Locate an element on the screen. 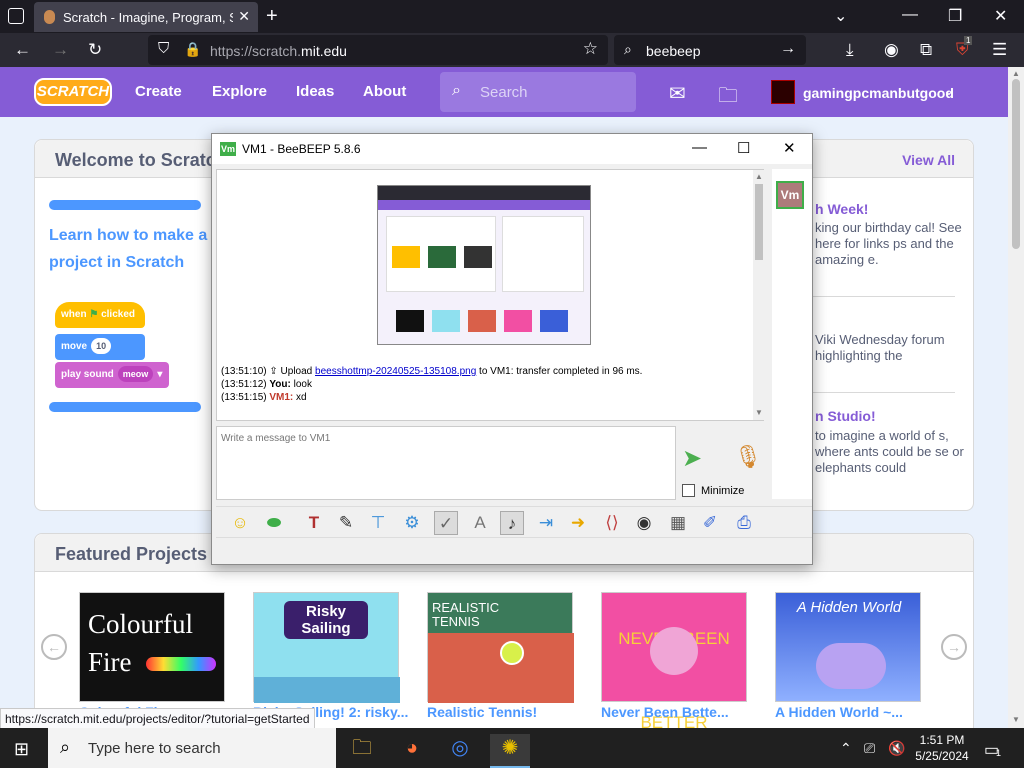  chat-scrollbar: ▲ ▼ is located at coordinates (759, 295).